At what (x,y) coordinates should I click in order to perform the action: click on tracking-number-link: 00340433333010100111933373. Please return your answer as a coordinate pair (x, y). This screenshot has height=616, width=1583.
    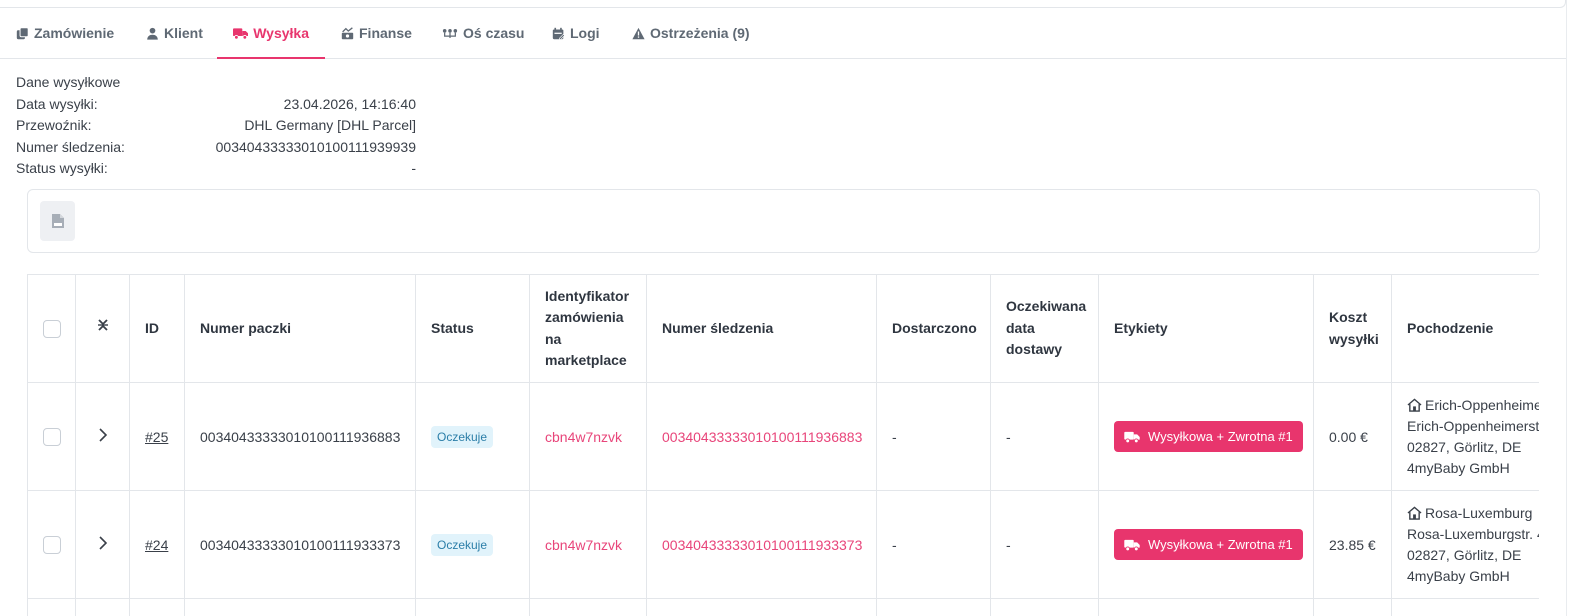
    Looking at the image, I should click on (762, 545).